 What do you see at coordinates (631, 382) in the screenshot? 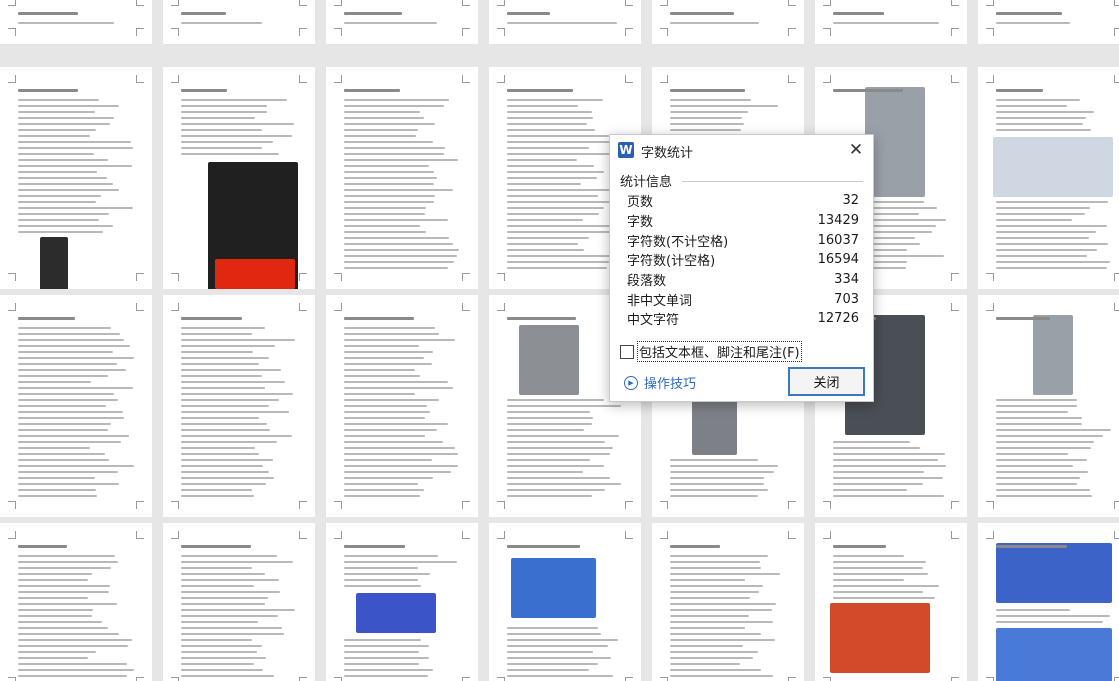
I see `play-circle-icon: ▶` at bounding box center [631, 382].